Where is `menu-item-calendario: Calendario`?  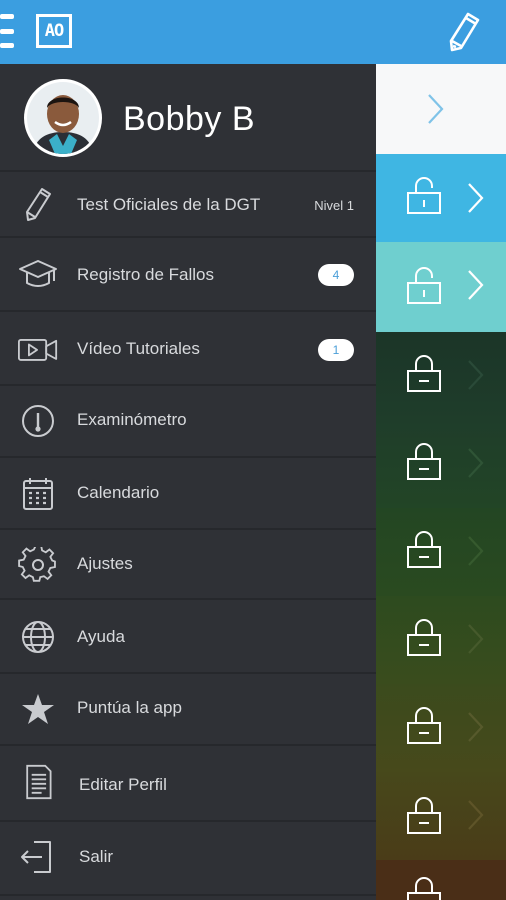 menu-item-calendario: Calendario is located at coordinates (188, 494).